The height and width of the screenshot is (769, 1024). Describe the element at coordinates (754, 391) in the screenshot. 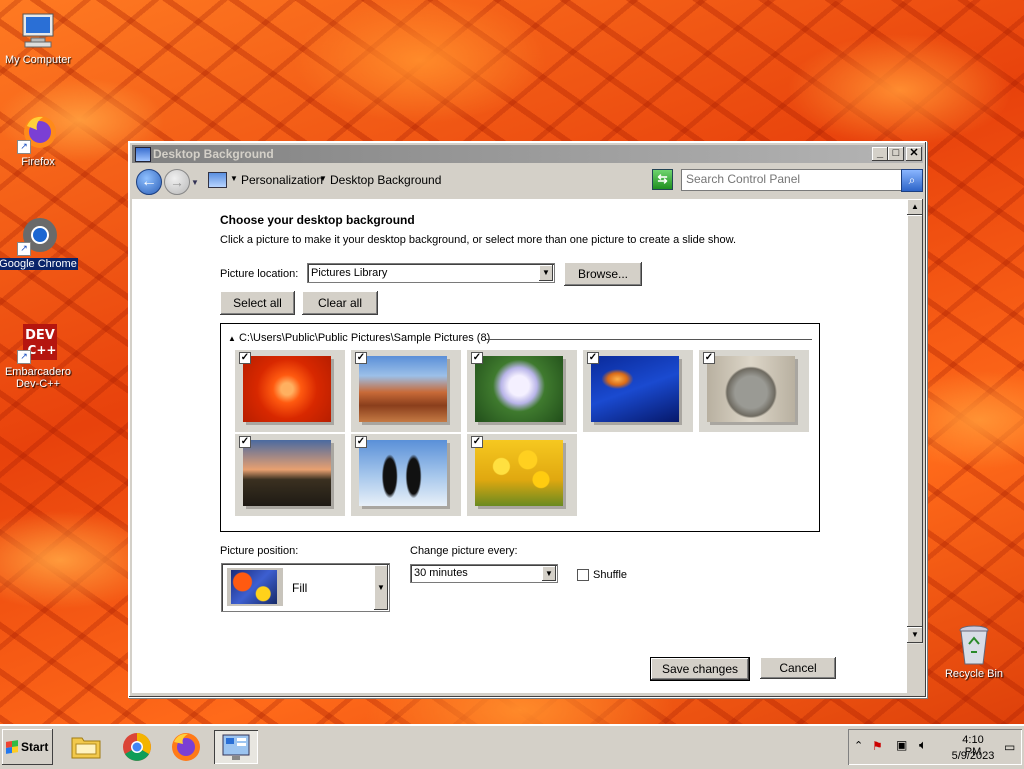

I see `thumbnail-koala: ✓` at that location.